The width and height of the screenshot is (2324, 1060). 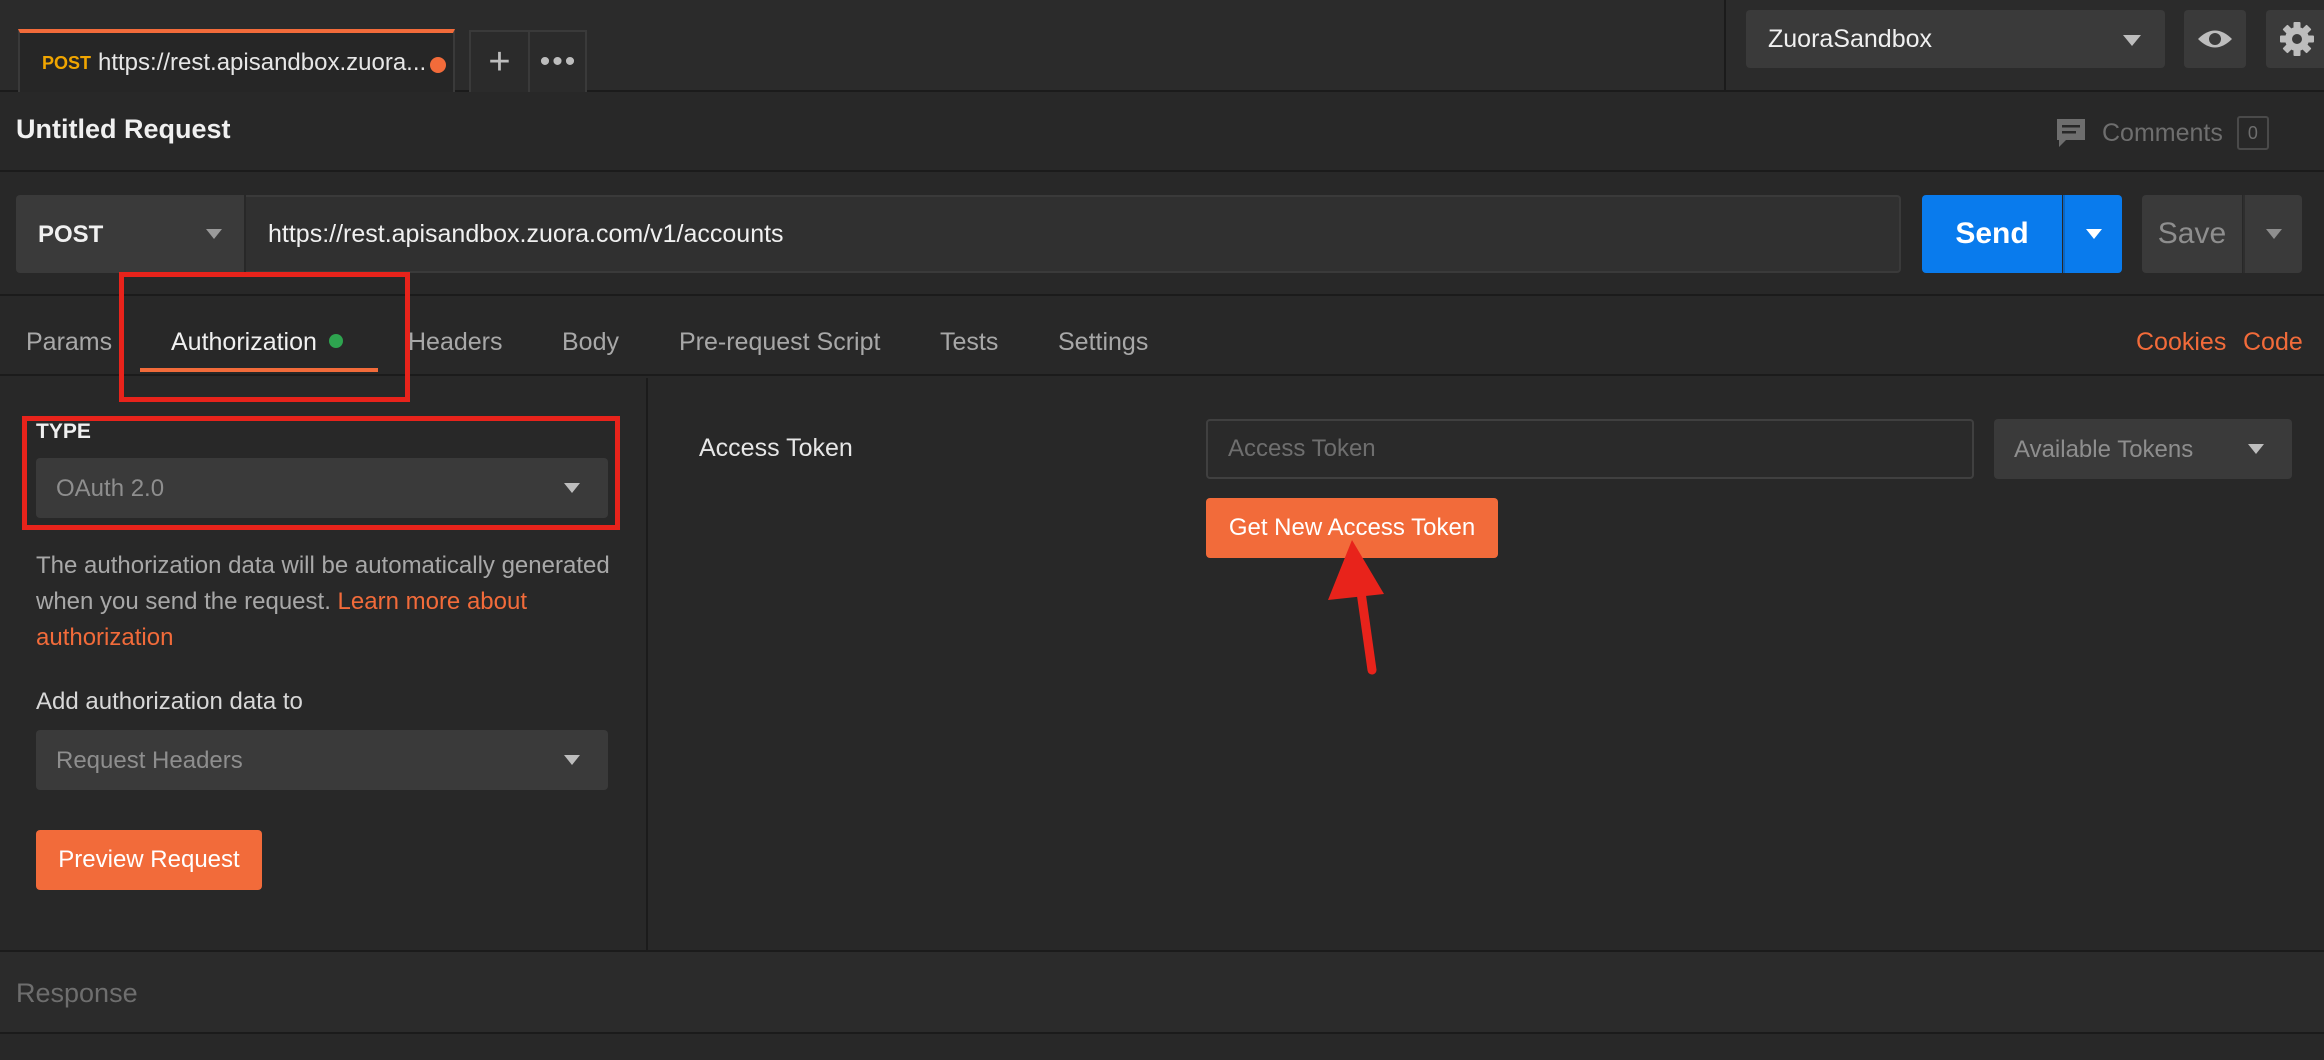 What do you see at coordinates (2252, 133) in the screenshot?
I see `comments-count-badge: 0` at bounding box center [2252, 133].